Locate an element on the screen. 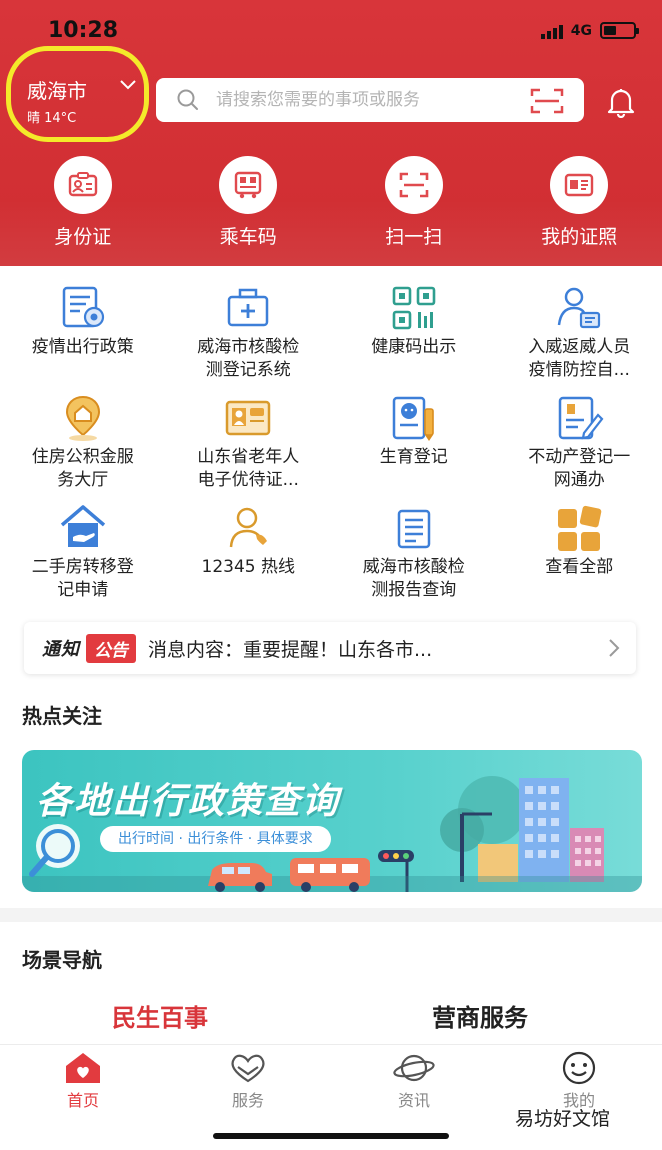 The image size is (662, 1150). smiley-icon is located at coordinates (579, 1068).